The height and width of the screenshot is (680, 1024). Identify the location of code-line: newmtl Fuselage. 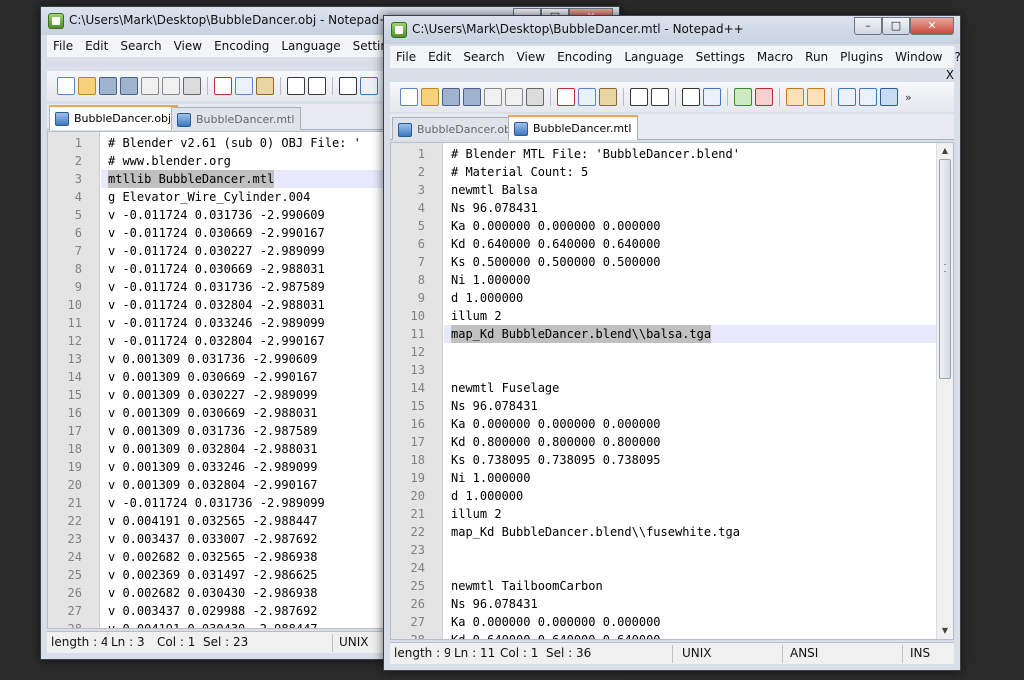
(505, 388).